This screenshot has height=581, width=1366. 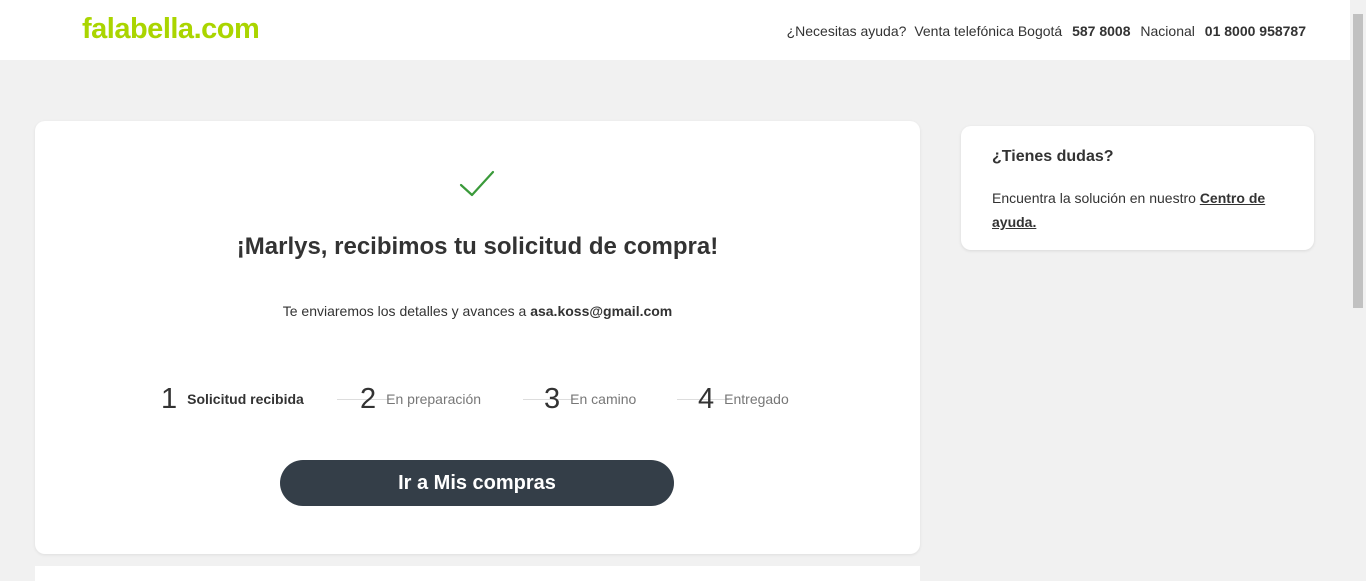 I want to click on national-label: Nacional, so click(x=1167, y=31).